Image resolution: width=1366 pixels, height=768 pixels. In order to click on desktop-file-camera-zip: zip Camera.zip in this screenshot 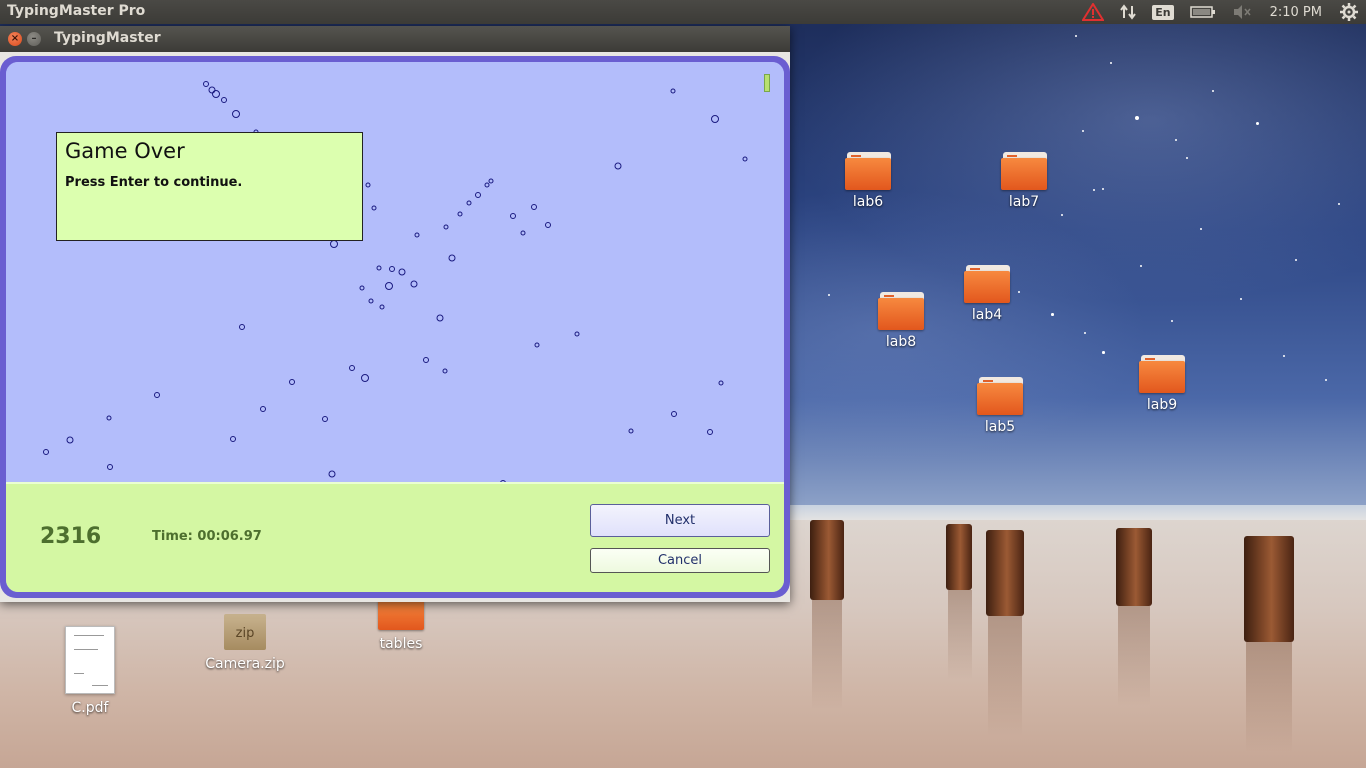, I will do `click(245, 643)`.